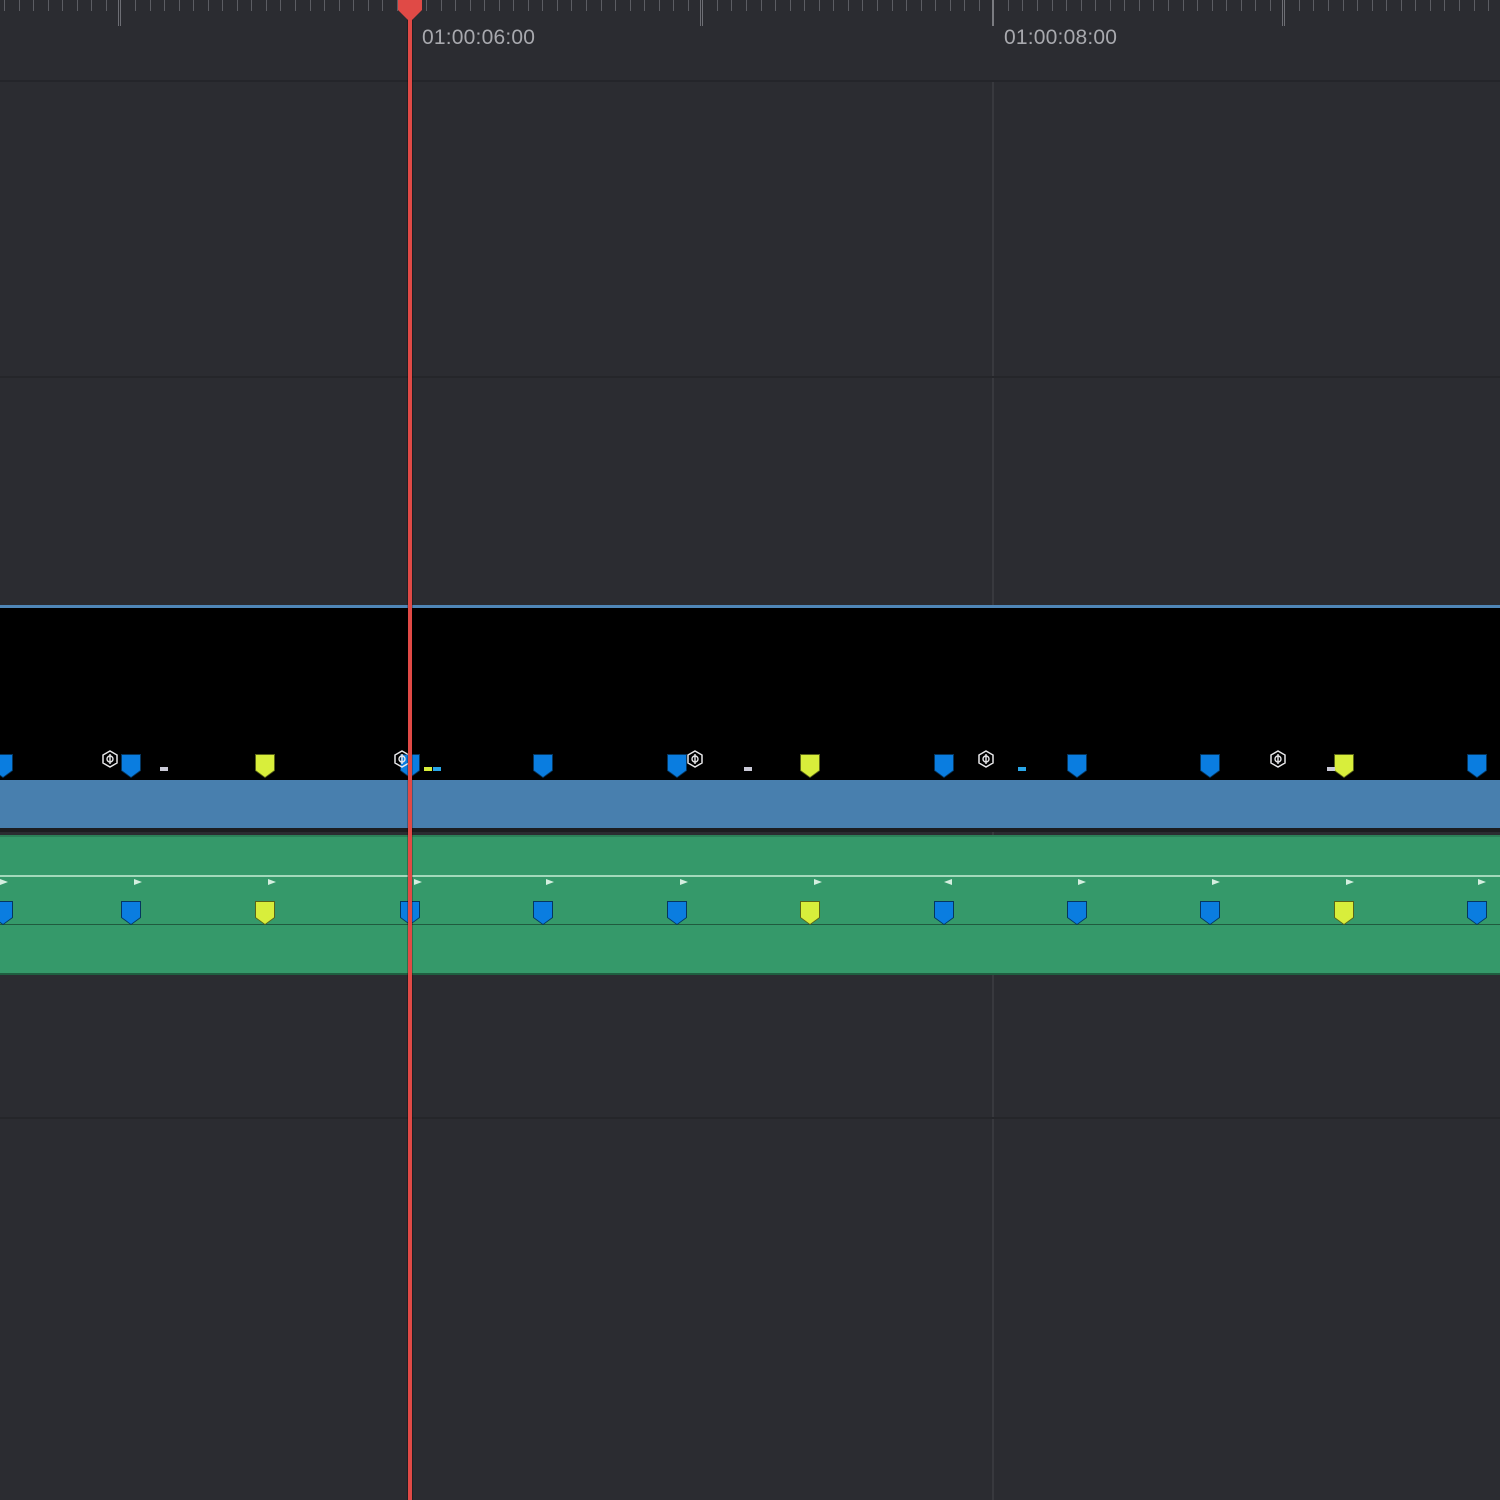 This screenshot has width=1500, height=1500. What do you see at coordinates (750, 804) in the screenshot?
I see `video-clip-bar` at bounding box center [750, 804].